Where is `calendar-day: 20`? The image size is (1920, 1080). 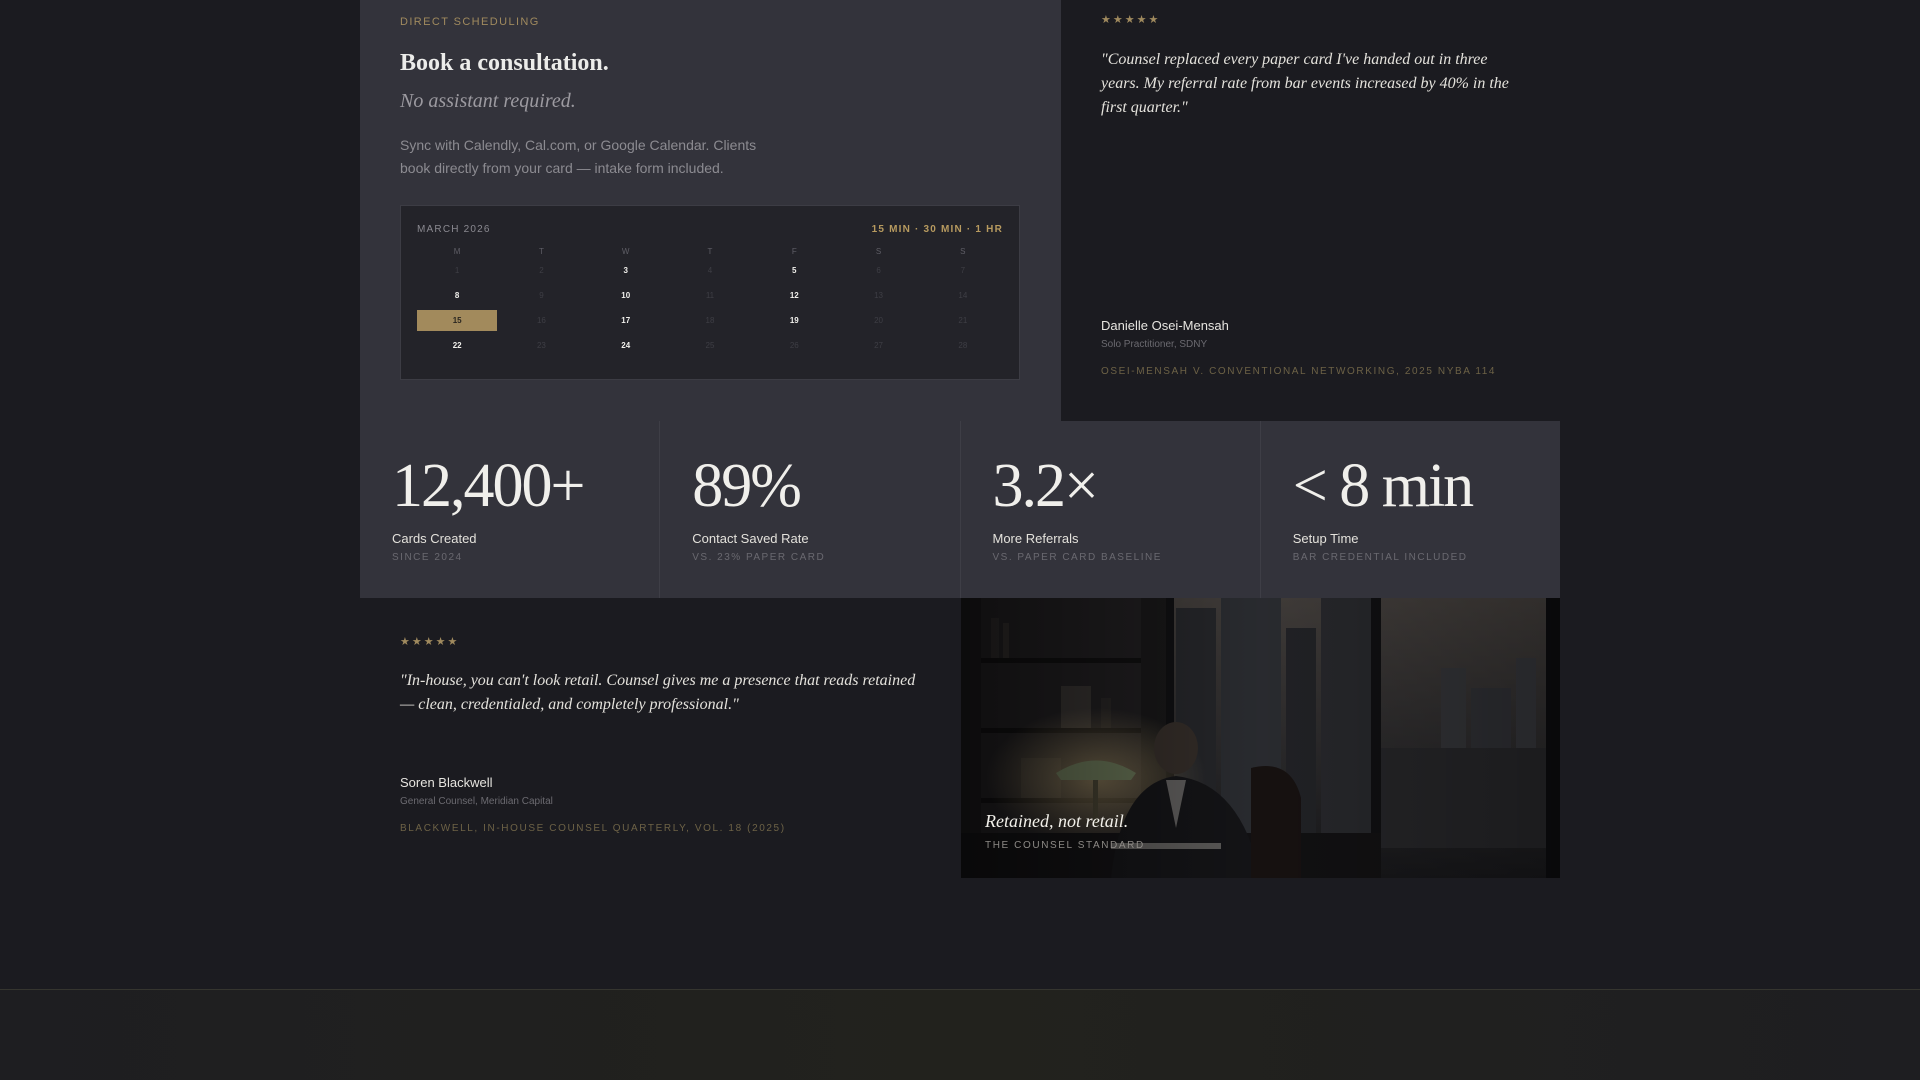 calendar-day: 20 is located at coordinates (879, 320).